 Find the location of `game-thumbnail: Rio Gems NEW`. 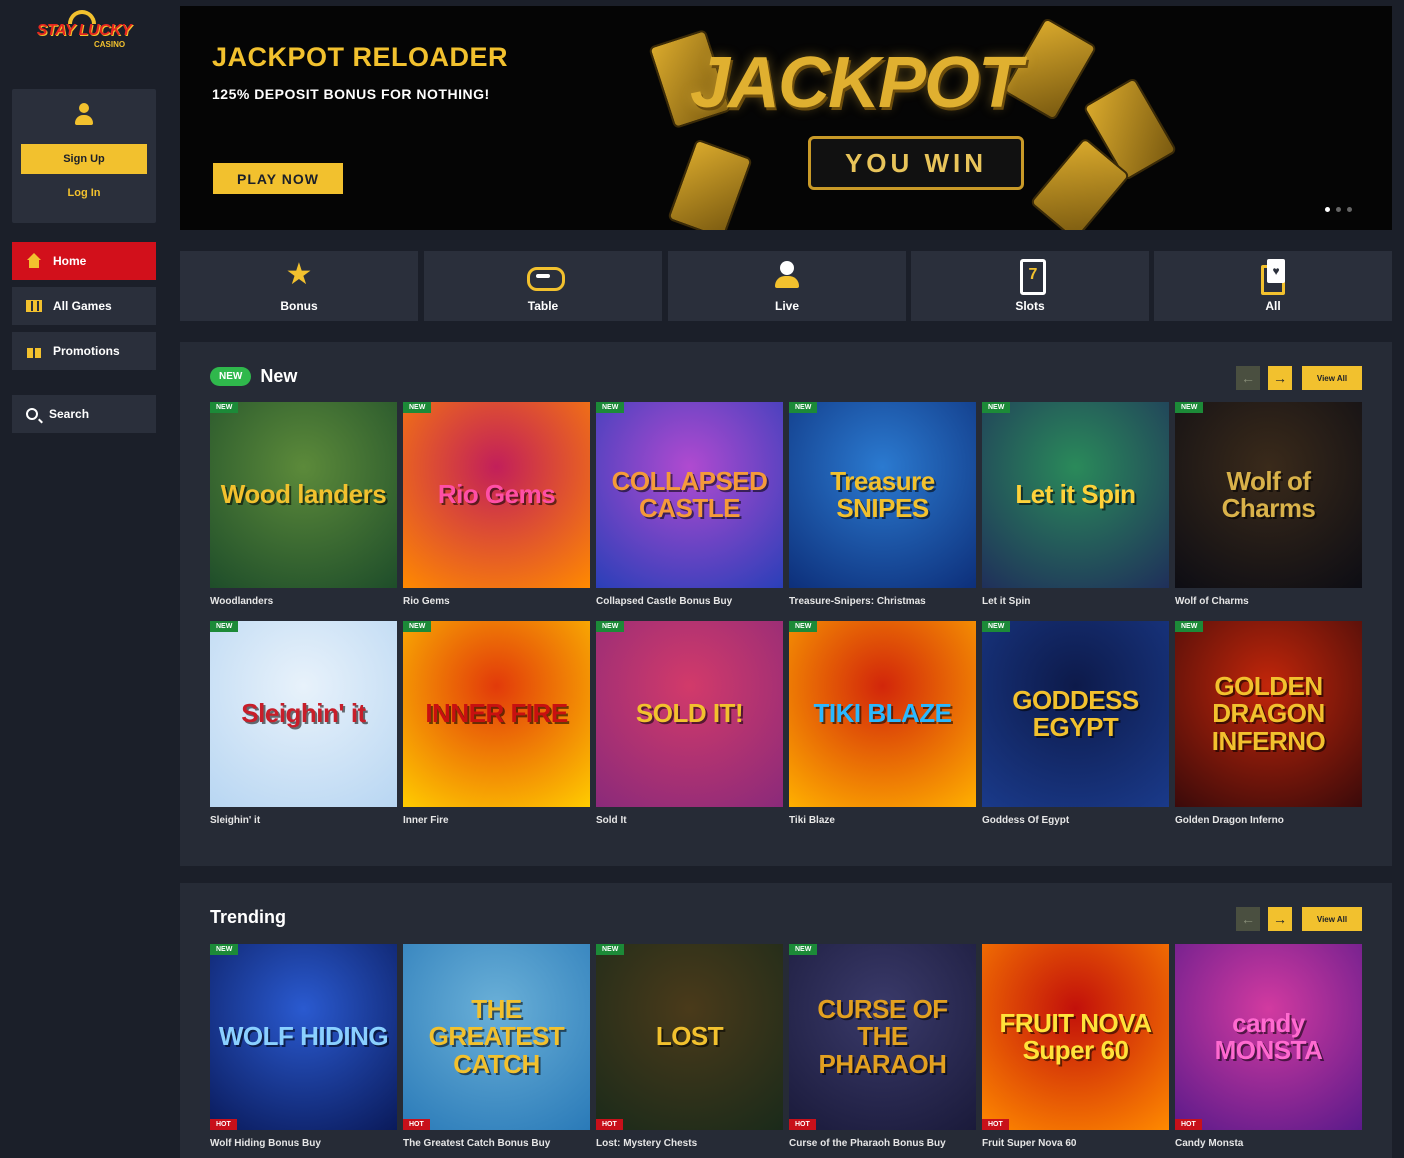

game-thumbnail: Rio Gems NEW is located at coordinates (496, 495).